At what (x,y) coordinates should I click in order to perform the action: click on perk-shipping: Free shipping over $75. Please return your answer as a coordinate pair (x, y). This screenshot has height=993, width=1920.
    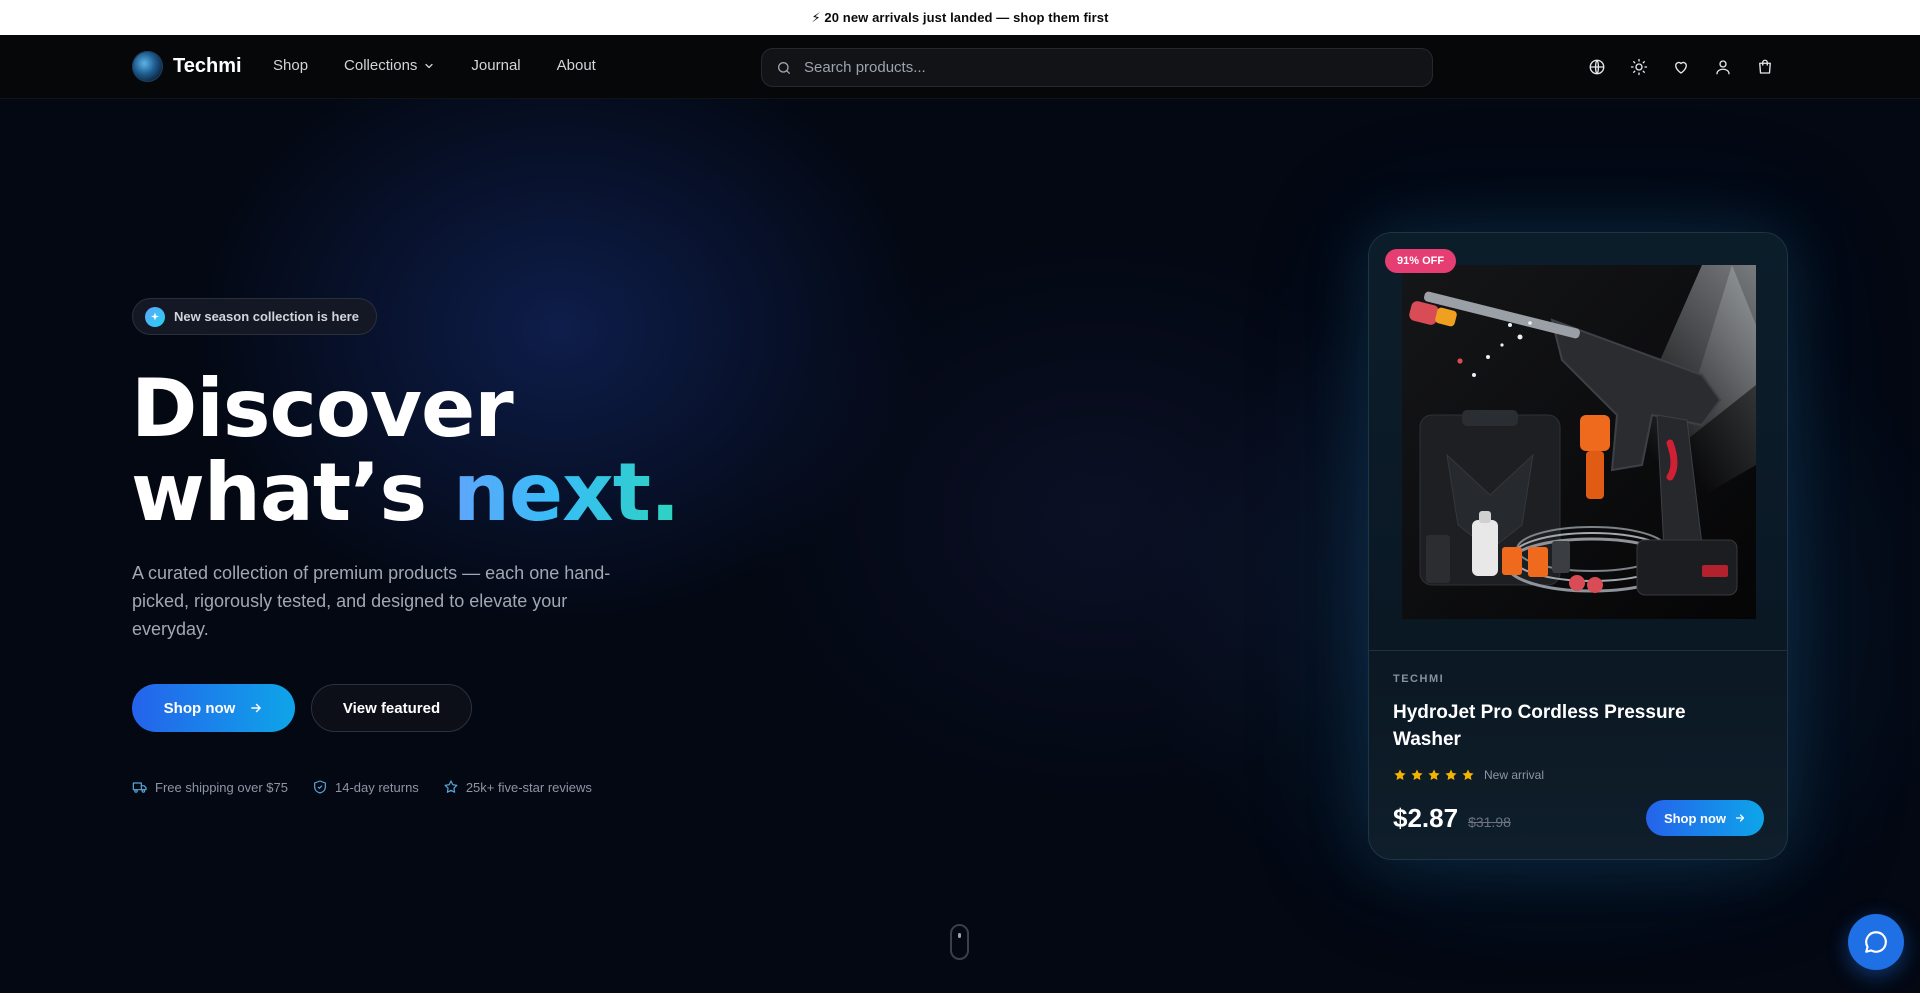
    Looking at the image, I should click on (210, 787).